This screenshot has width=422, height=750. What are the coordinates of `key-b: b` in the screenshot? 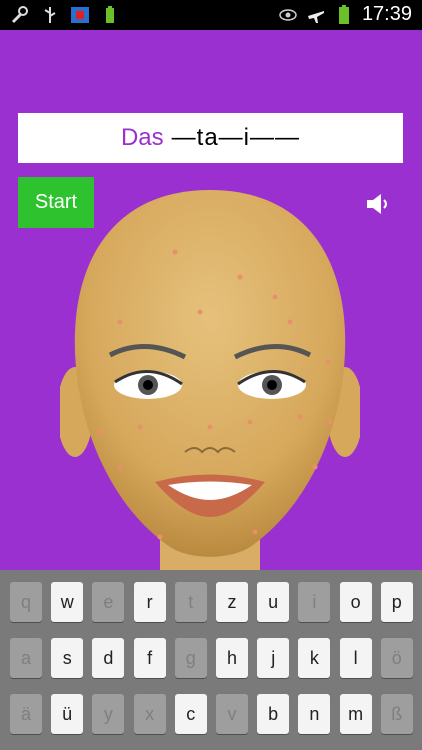 It's located at (273, 714).